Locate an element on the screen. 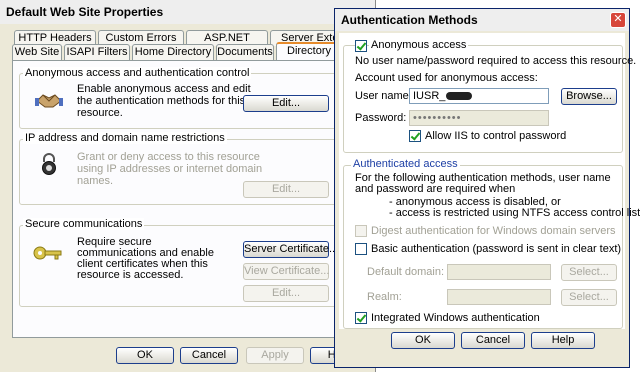 This screenshot has height=372, width=640. username-input: IUSR_ is located at coordinates (479, 96).